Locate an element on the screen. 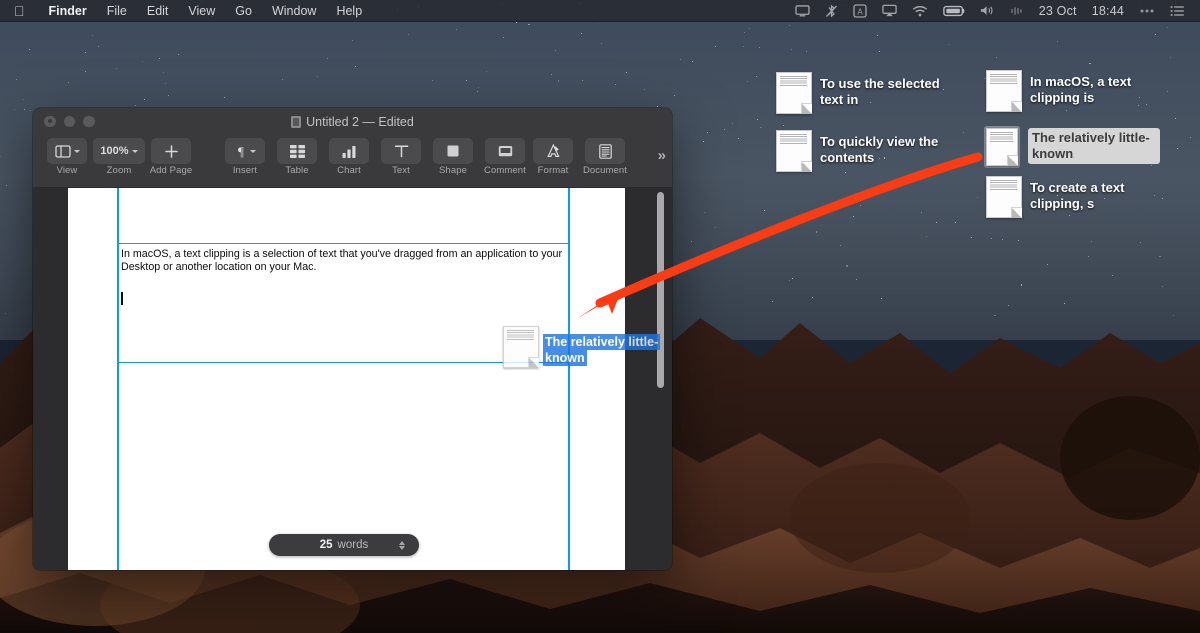  toolbar-overflow-button: » is located at coordinates (662, 155).